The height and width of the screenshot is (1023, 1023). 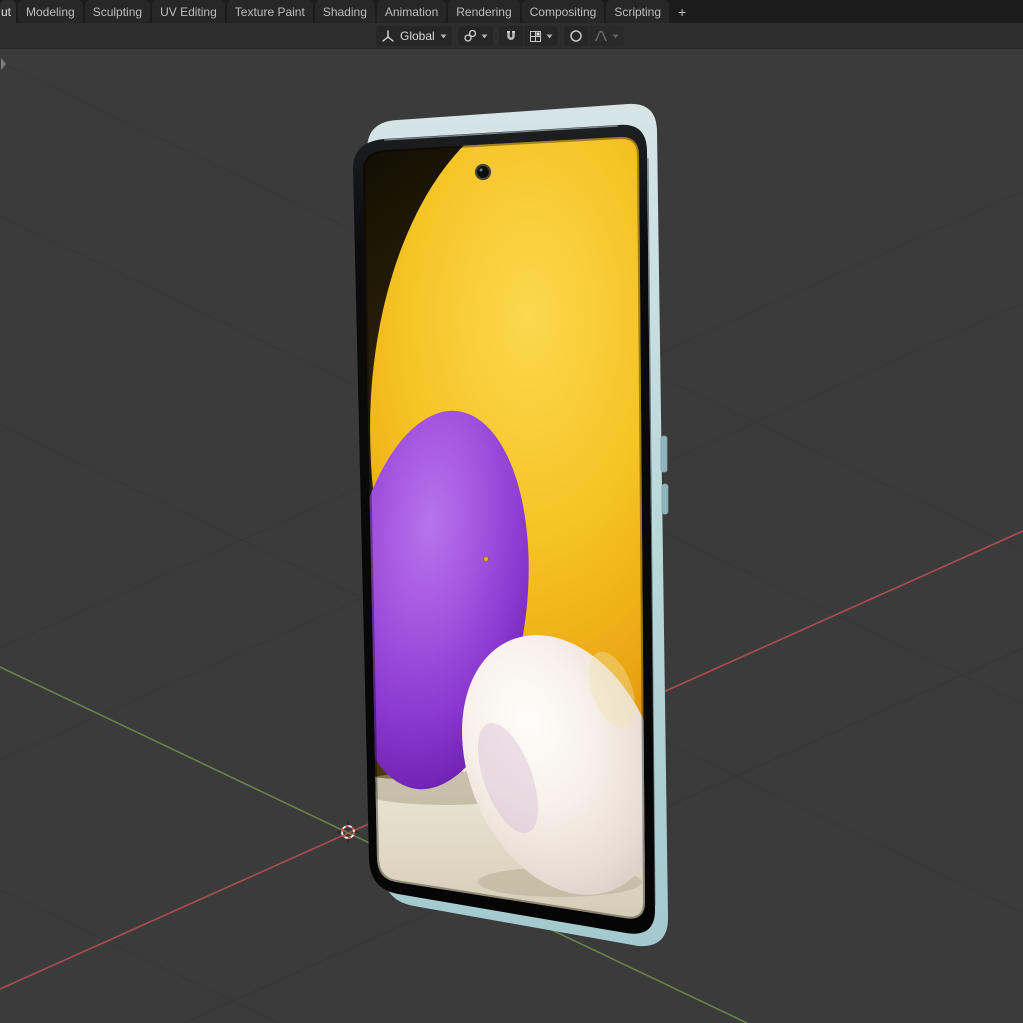 What do you see at coordinates (388, 36) in the screenshot?
I see `transform-orientation-icon` at bounding box center [388, 36].